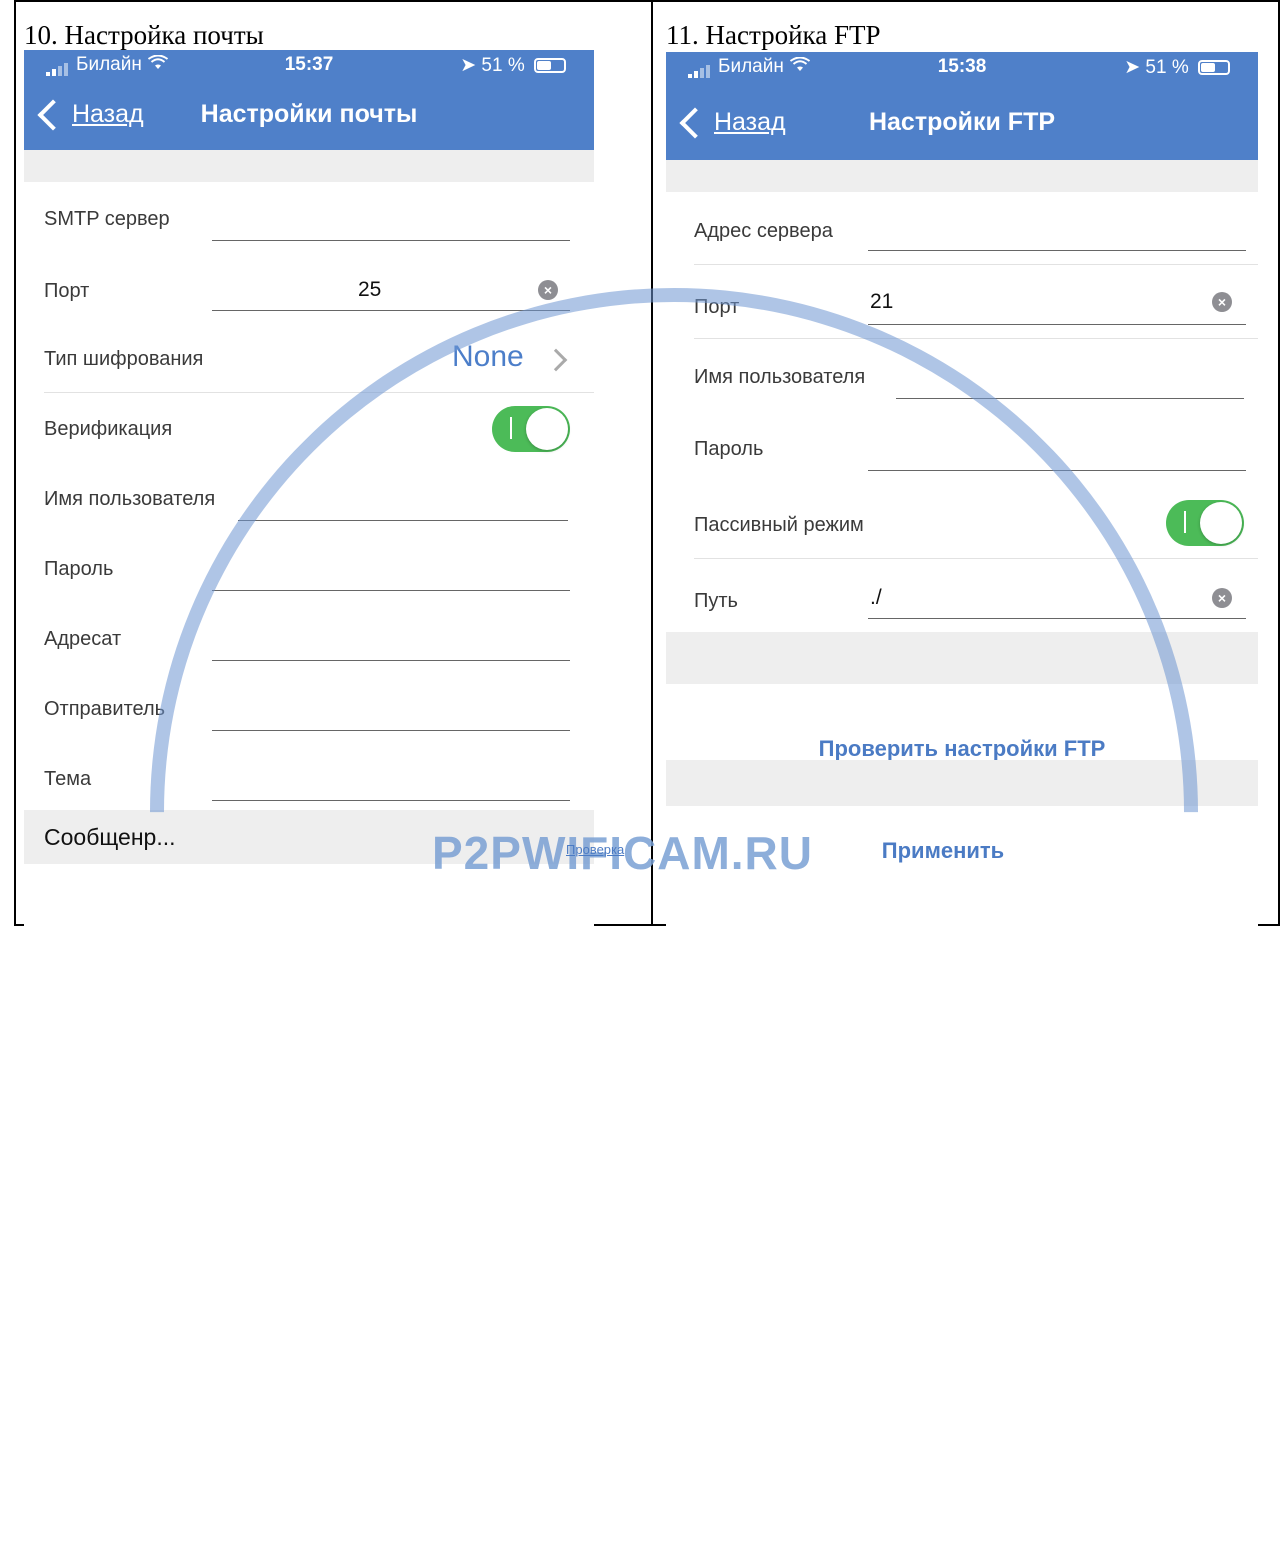  What do you see at coordinates (652, 463) in the screenshot?
I see `table-divider` at bounding box center [652, 463].